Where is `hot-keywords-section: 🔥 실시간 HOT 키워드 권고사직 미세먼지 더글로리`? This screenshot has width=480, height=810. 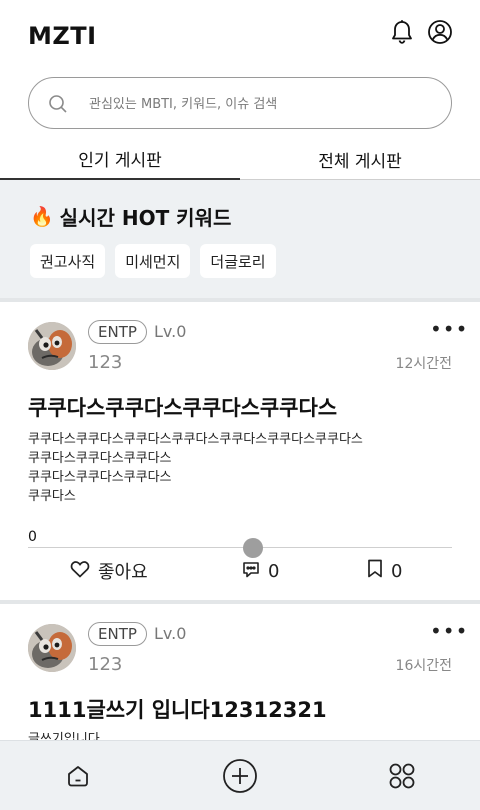 hot-keywords-section: 🔥 실시간 HOT 키워드 권고사직 미세먼지 더글로리 is located at coordinates (240, 239).